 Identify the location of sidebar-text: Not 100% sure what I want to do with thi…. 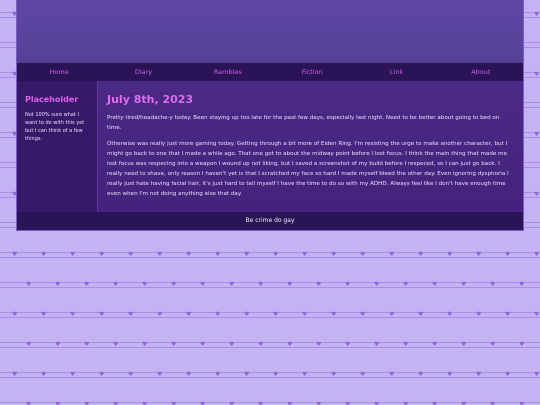
(55, 127).